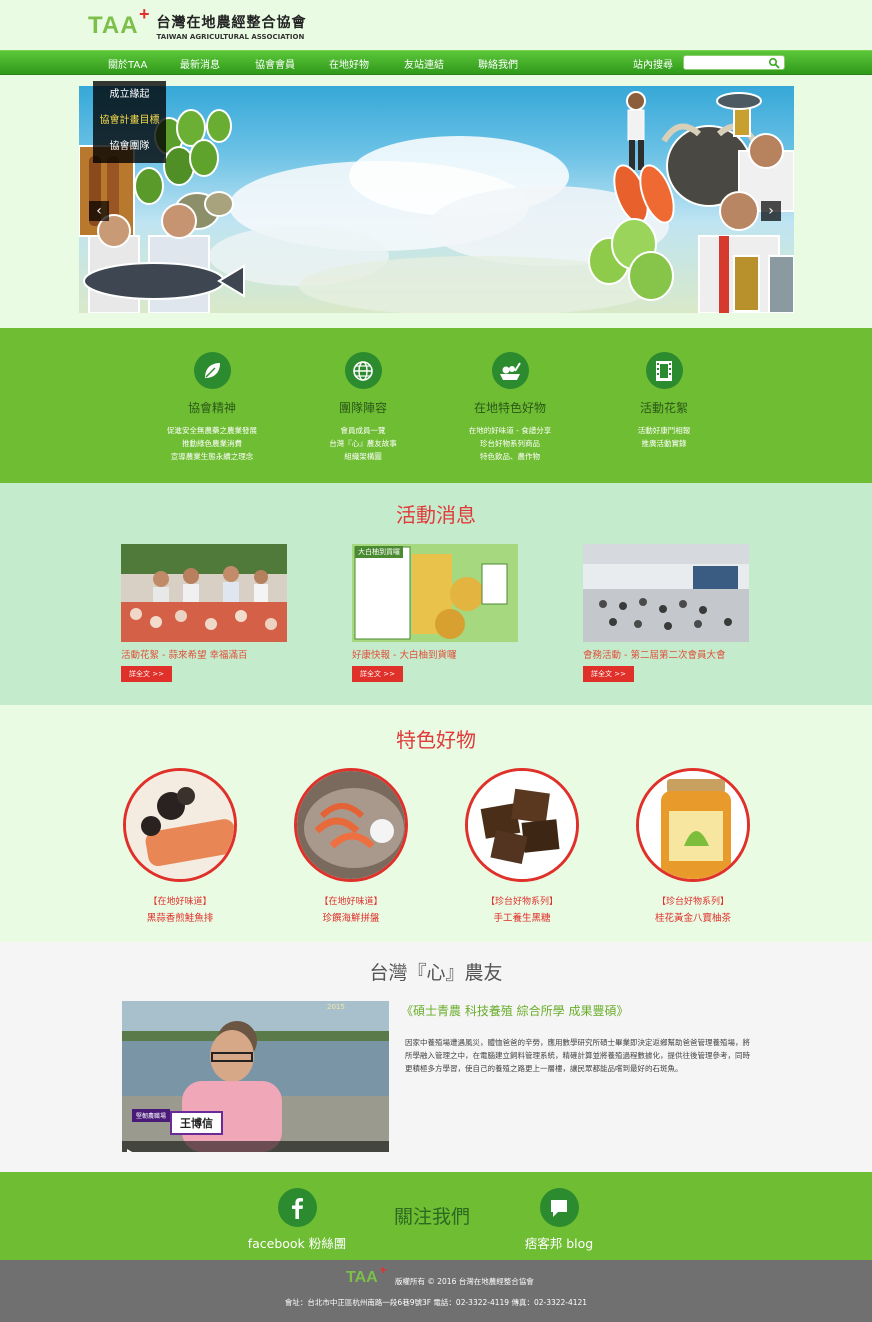 The image size is (872, 1322). What do you see at coordinates (559, 1243) in the screenshot?
I see `blog-label: 痞客邦 blog` at bounding box center [559, 1243].